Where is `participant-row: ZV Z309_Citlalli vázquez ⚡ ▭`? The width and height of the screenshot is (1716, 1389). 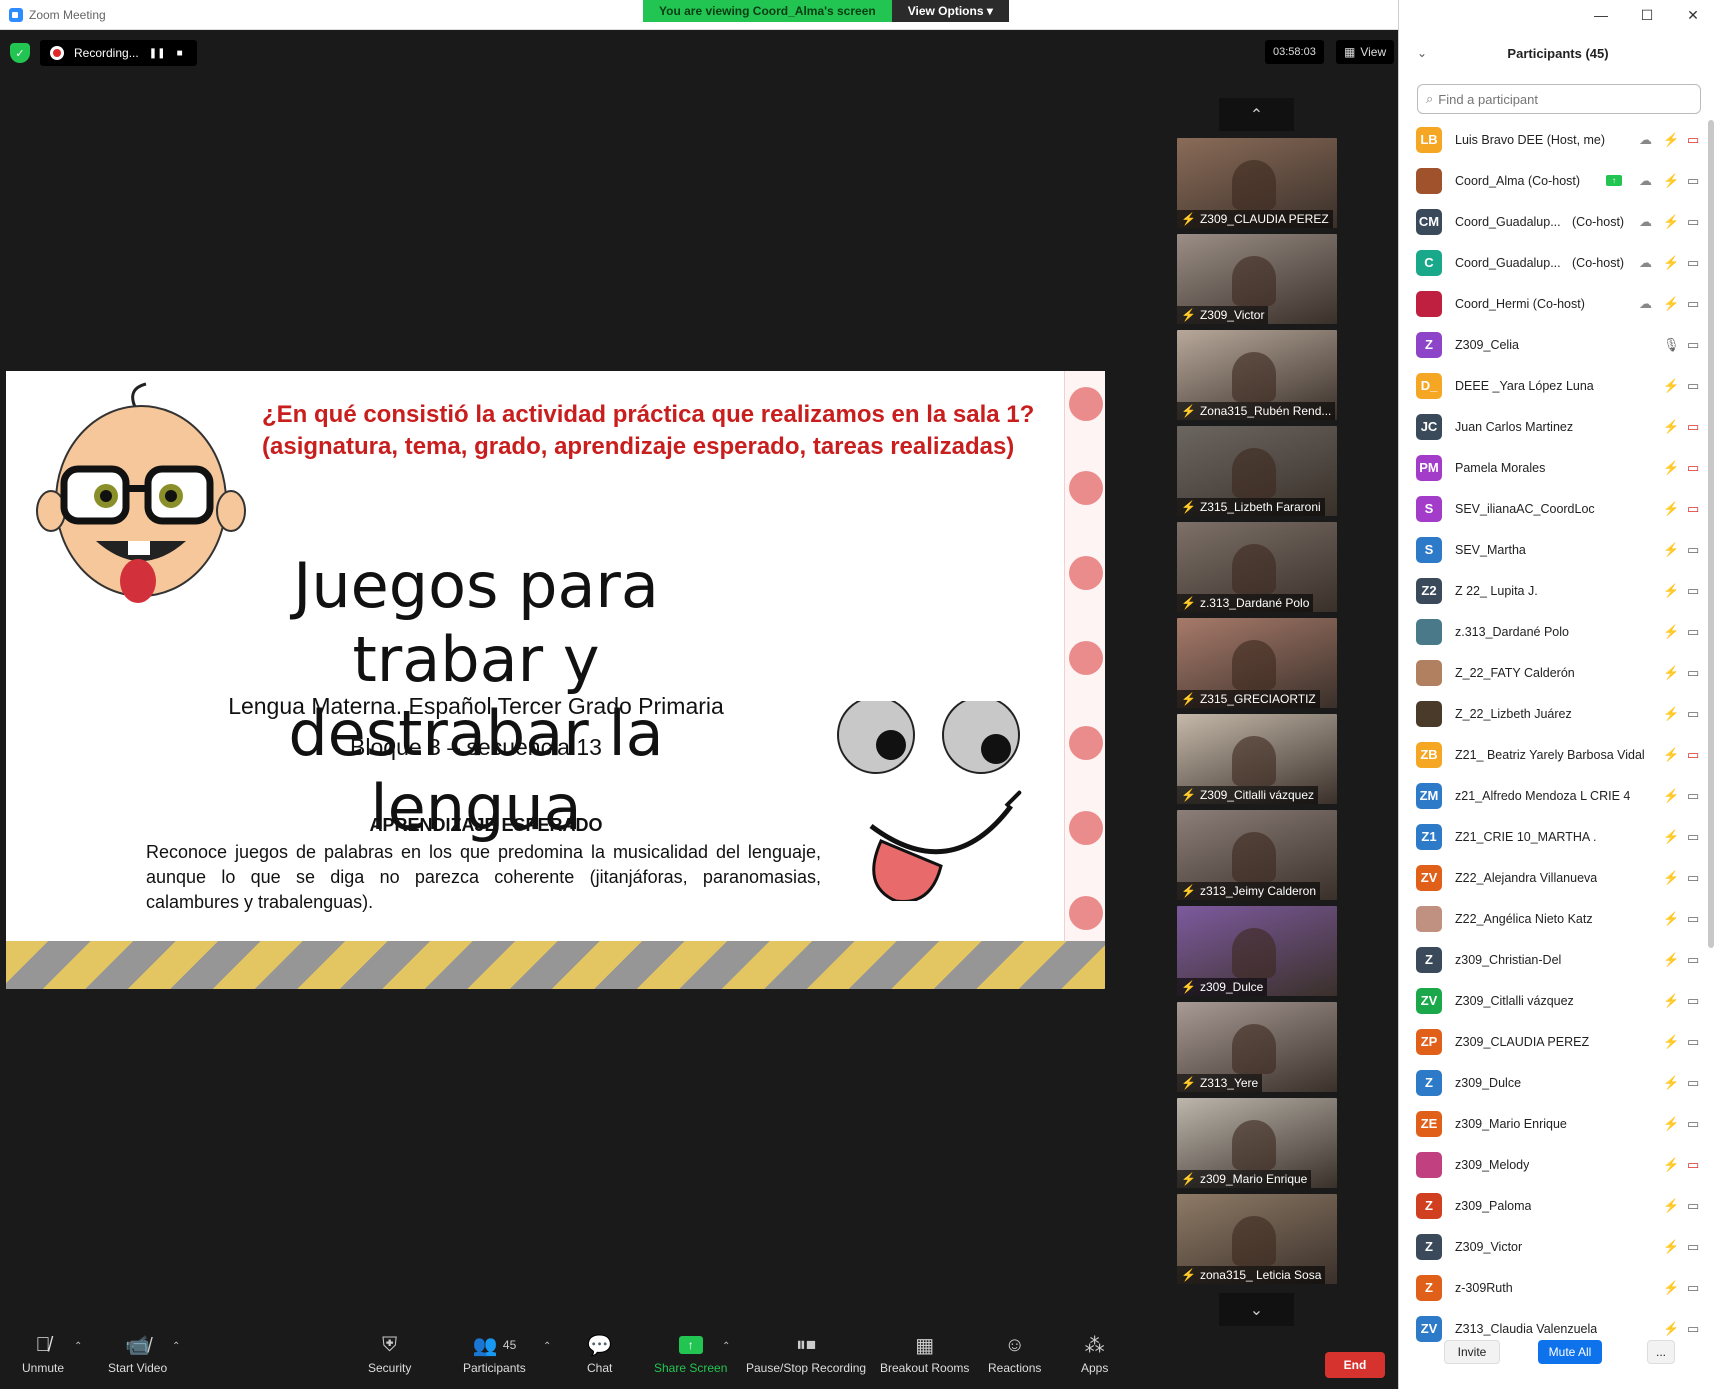
participant-row: ZV Z309_Citlalli vázquez ⚡ ▭ is located at coordinates (1557, 1000).